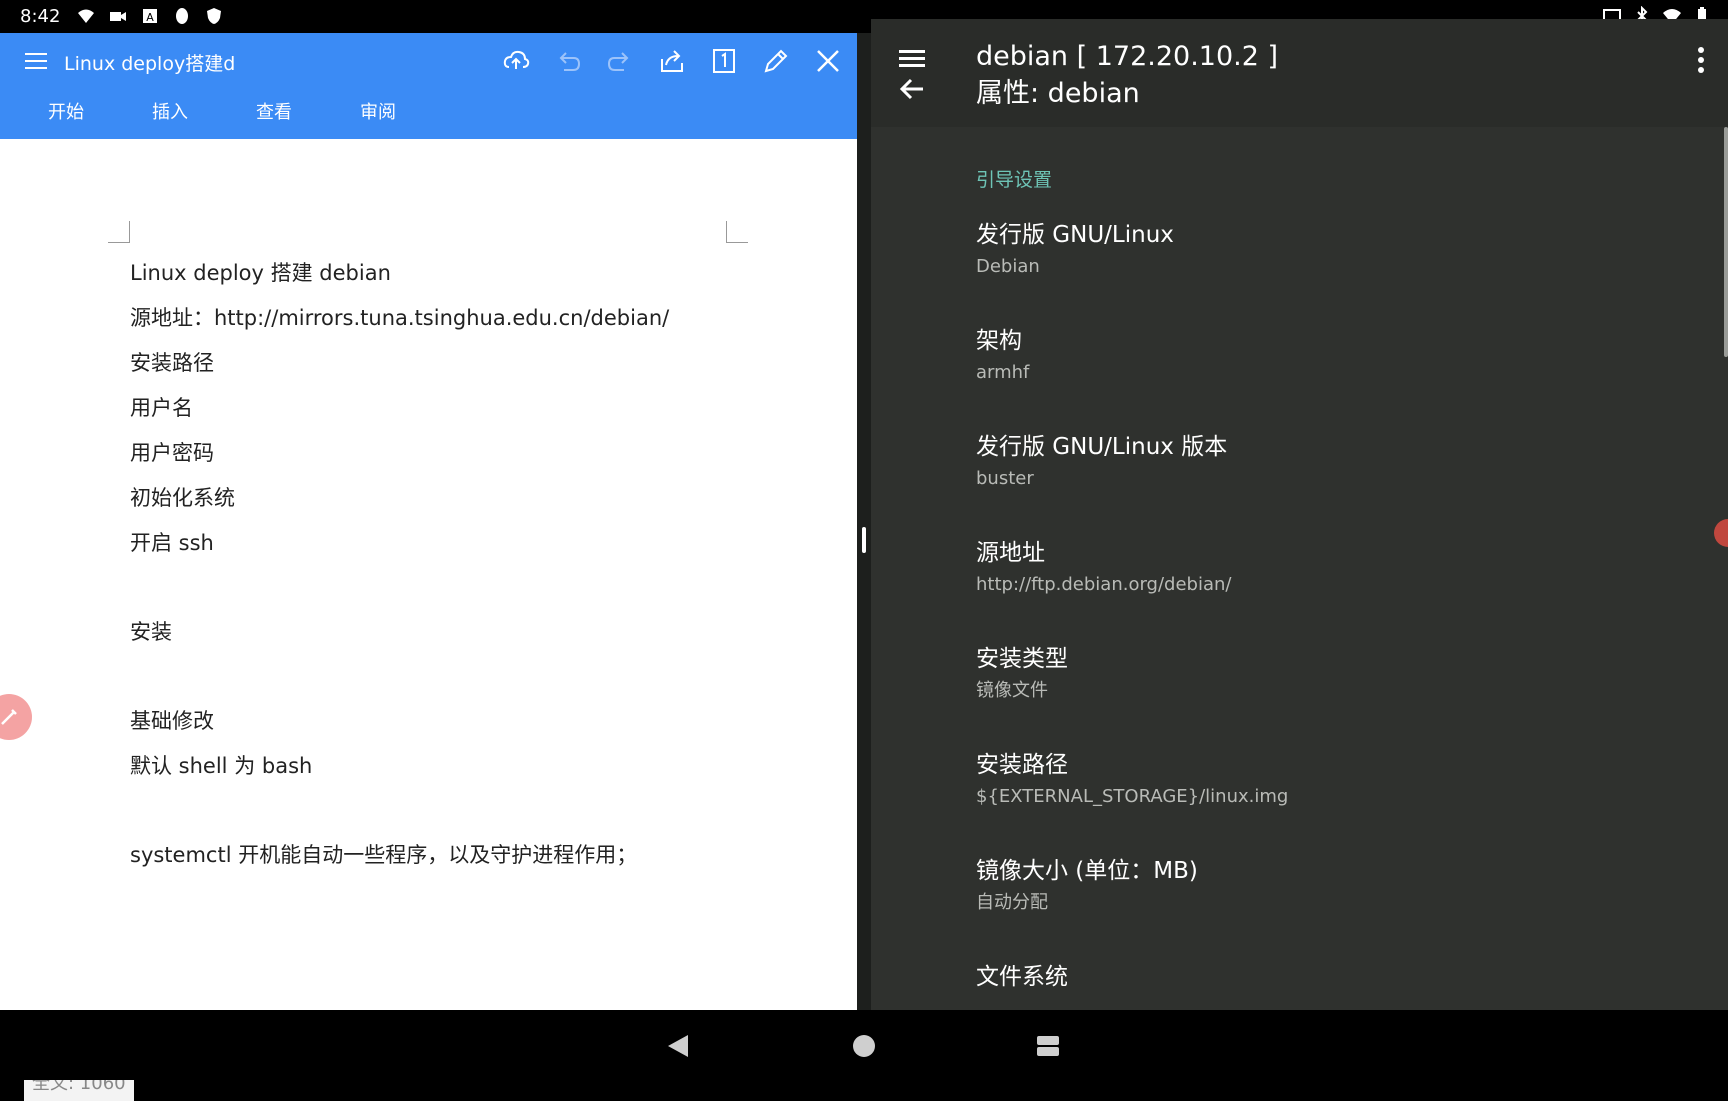 The width and height of the screenshot is (1728, 1101). Describe the element at coordinates (172, 453) in the screenshot. I see `doc-line: 用户密码` at that location.